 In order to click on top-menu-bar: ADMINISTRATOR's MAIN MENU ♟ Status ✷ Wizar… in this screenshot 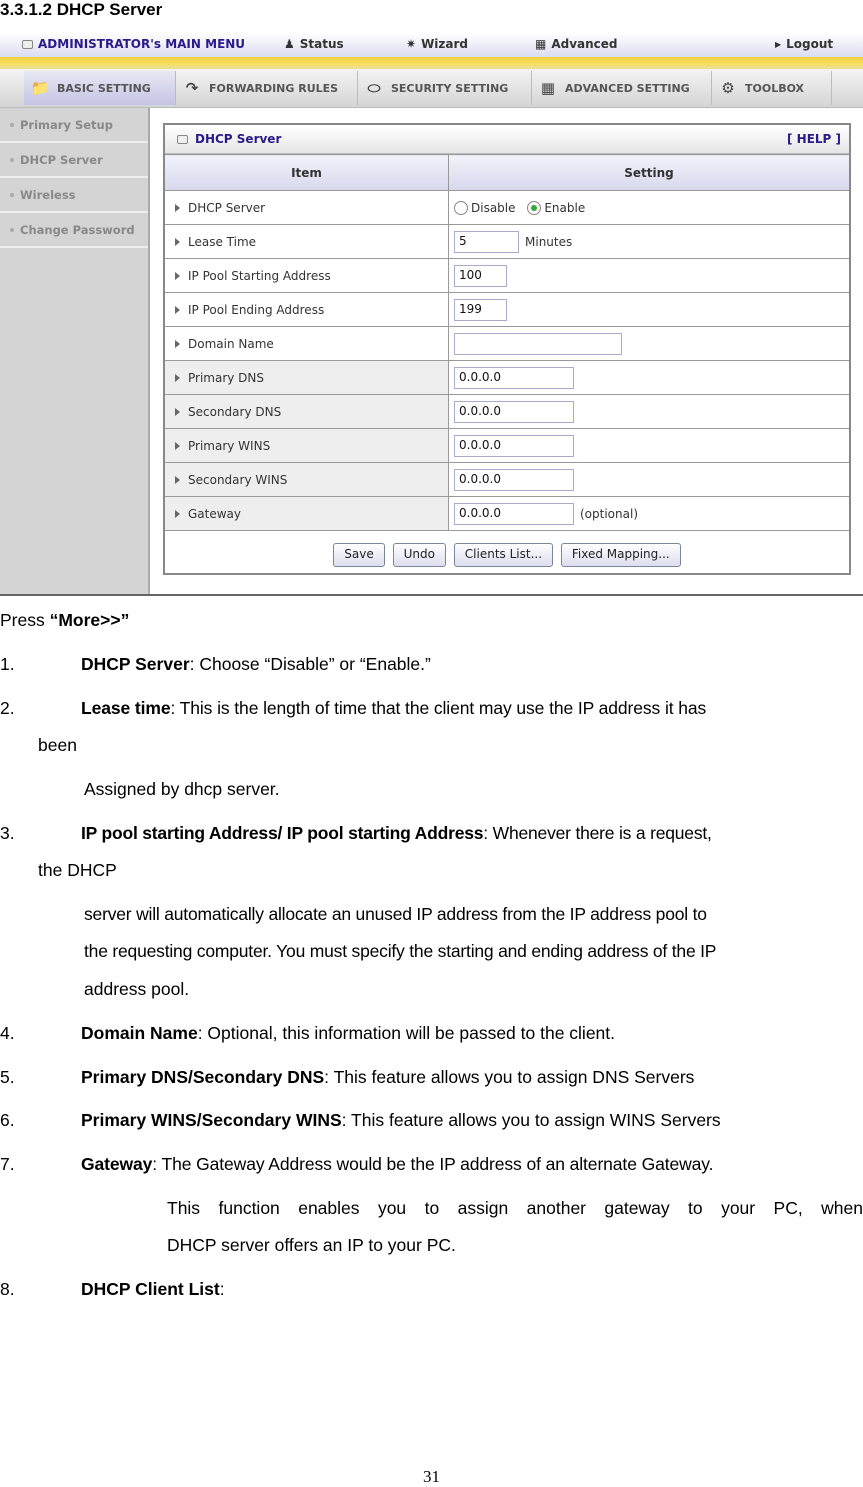, I will do `click(431, 45)`.